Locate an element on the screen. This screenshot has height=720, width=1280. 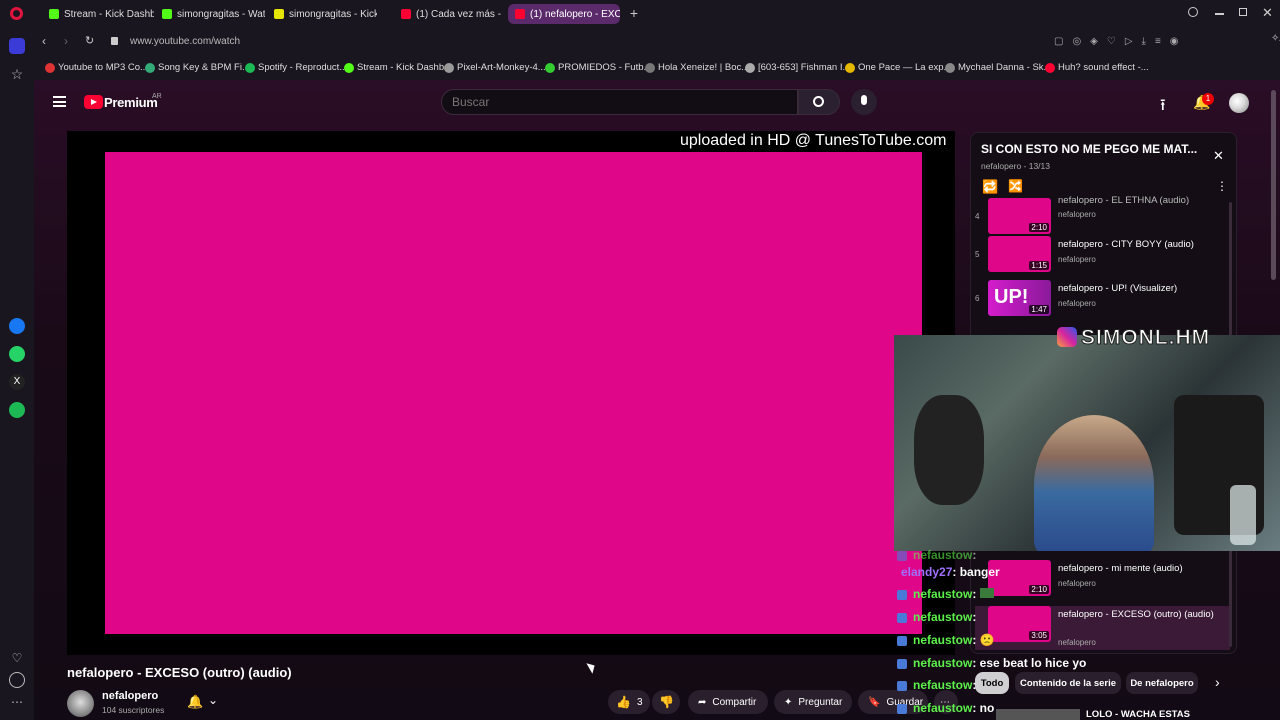
search-input is located at coordinates (619, 102).